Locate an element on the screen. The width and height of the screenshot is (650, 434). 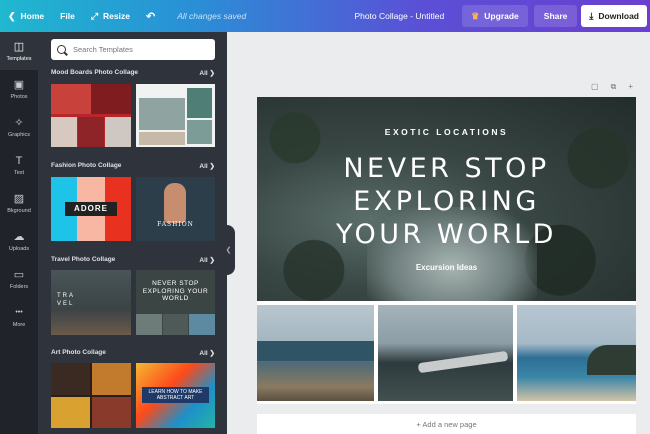
thumb-text-fashion: FASHION is located at coordinates (175, 224).